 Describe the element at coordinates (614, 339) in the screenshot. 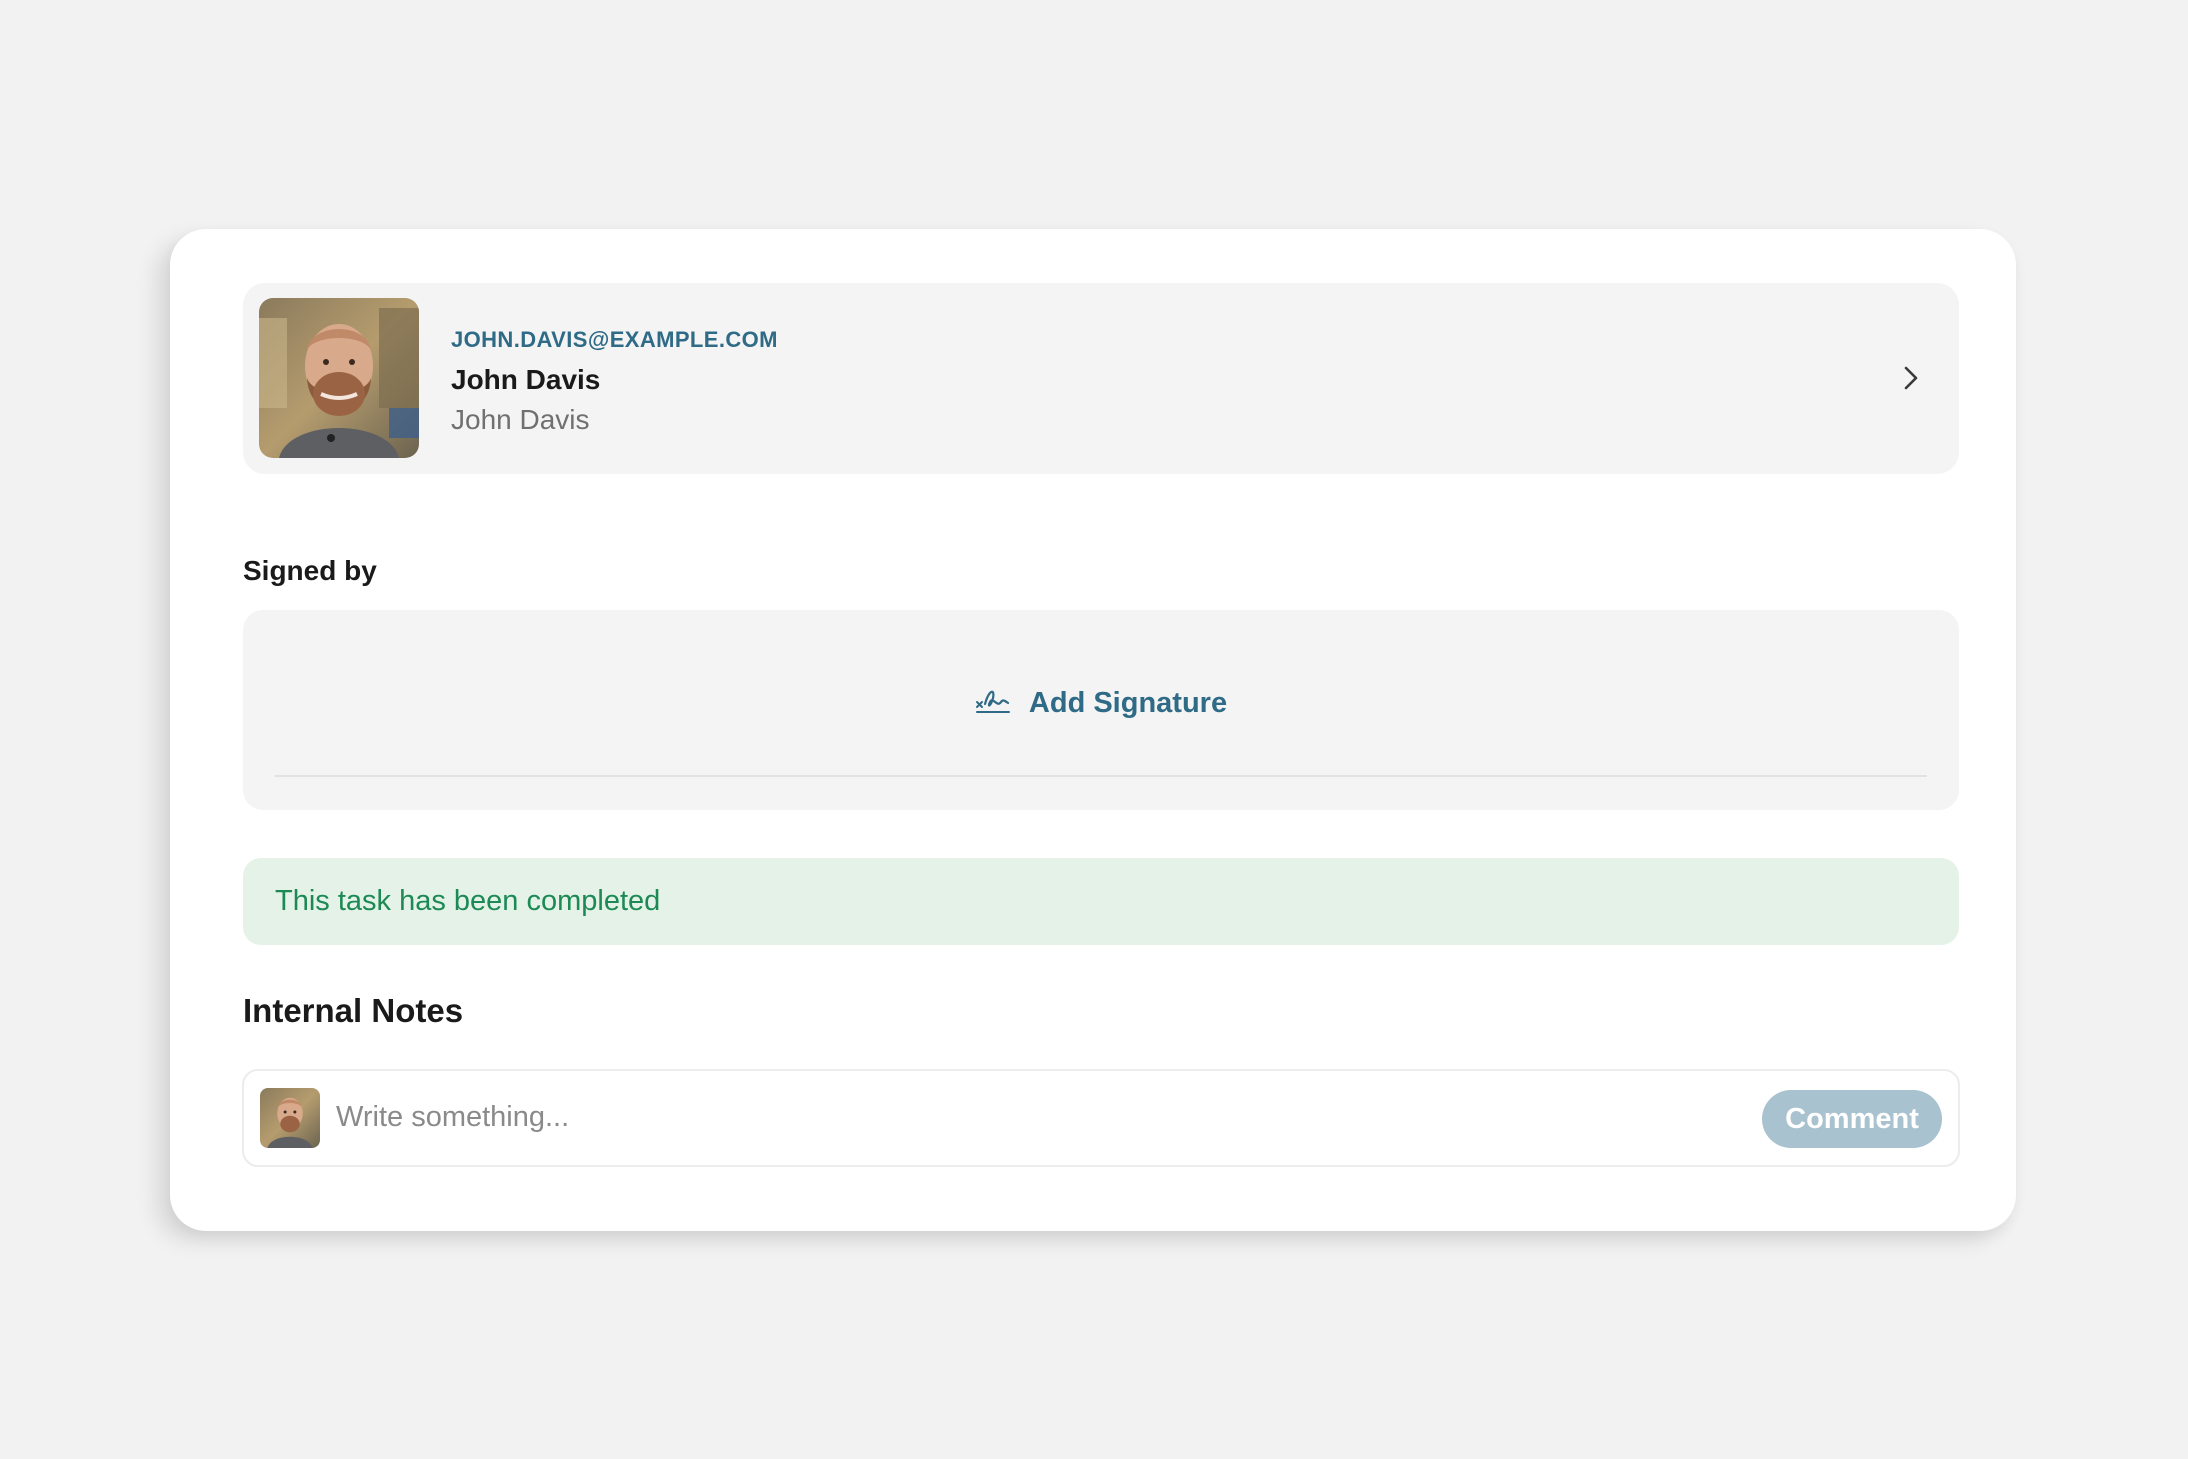

I see `assignee-email: JOHN.DAVIS@EXAMPLE.COM` at that location.